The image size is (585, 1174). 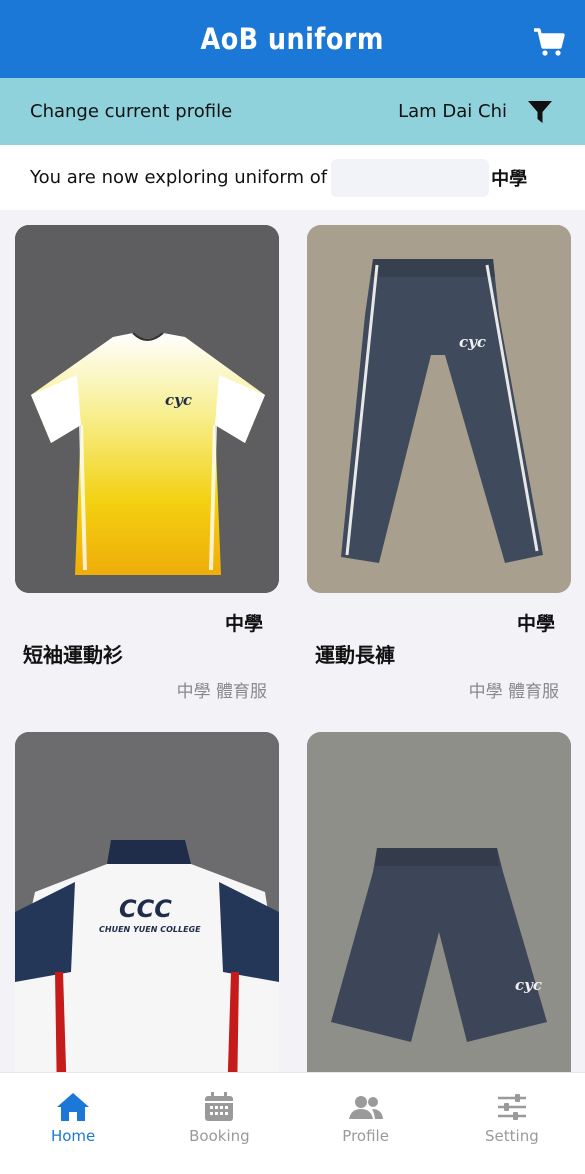 I want to click on explore-bar: You are now exploring uniform of 中學, so click(x=292, y=177).